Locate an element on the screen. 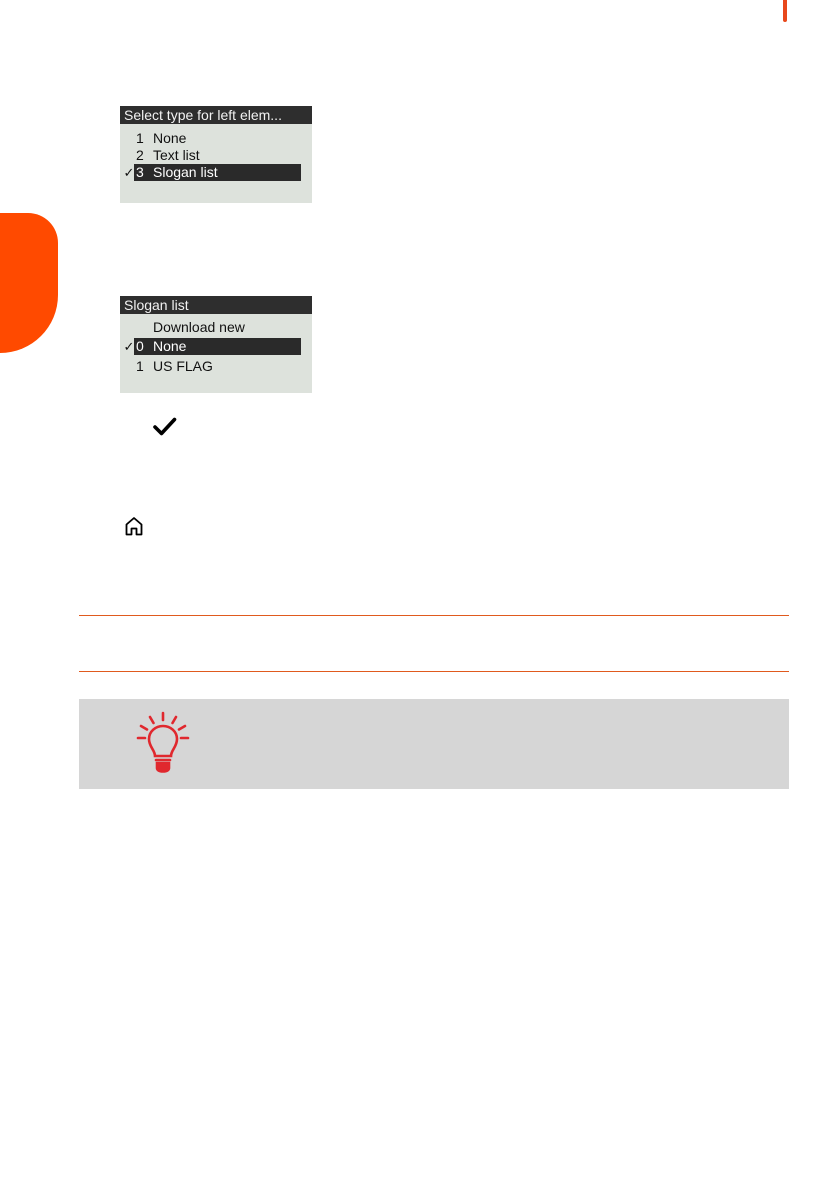  item-number: 2 is located at coordinates (140, 155).